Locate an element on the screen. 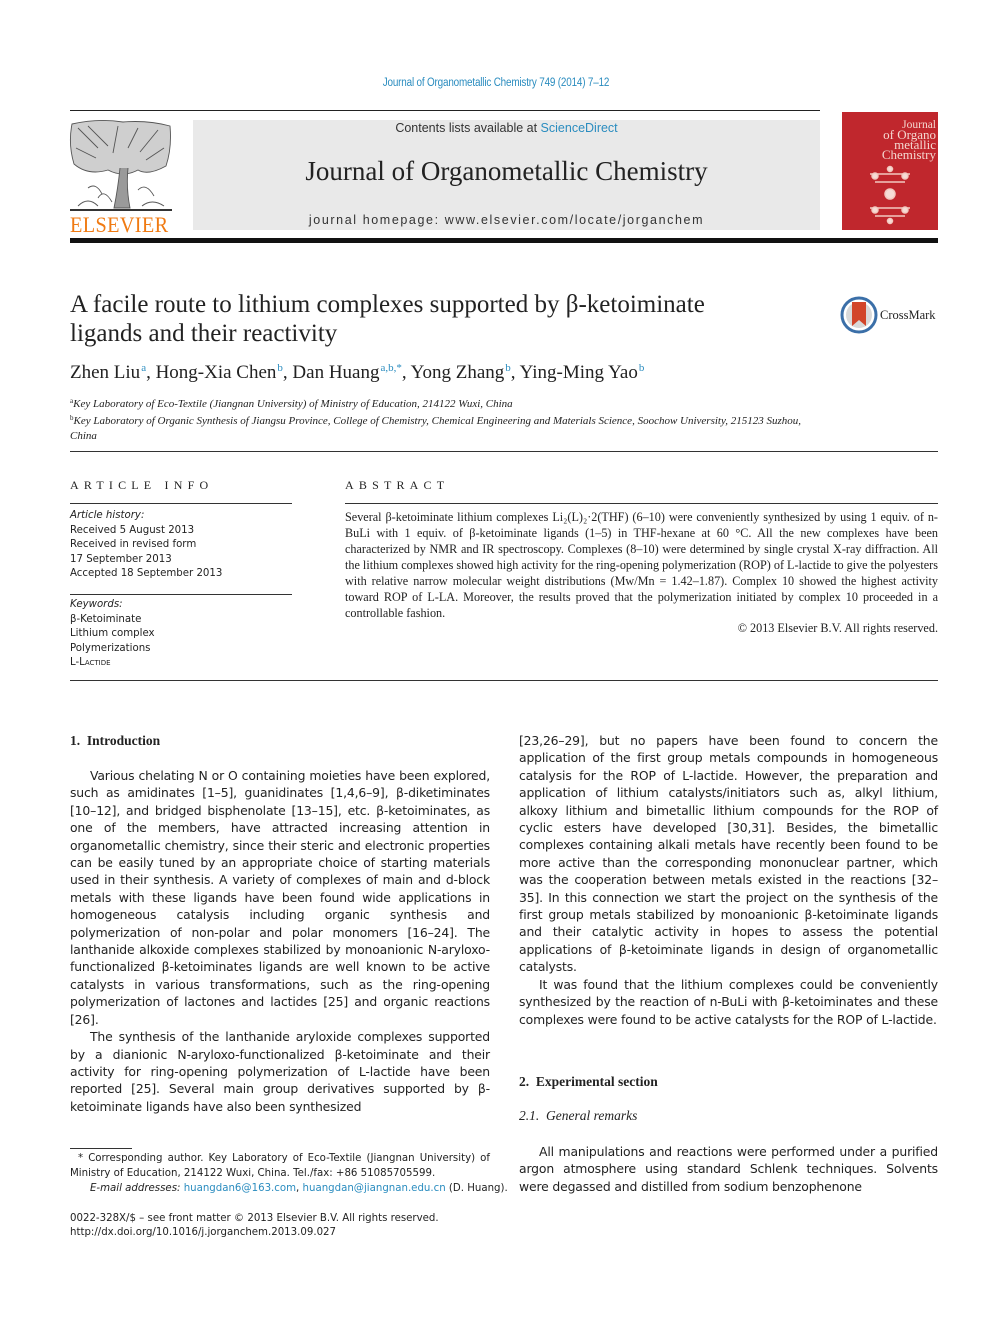  header-rule is located at coordinates (445, 110).